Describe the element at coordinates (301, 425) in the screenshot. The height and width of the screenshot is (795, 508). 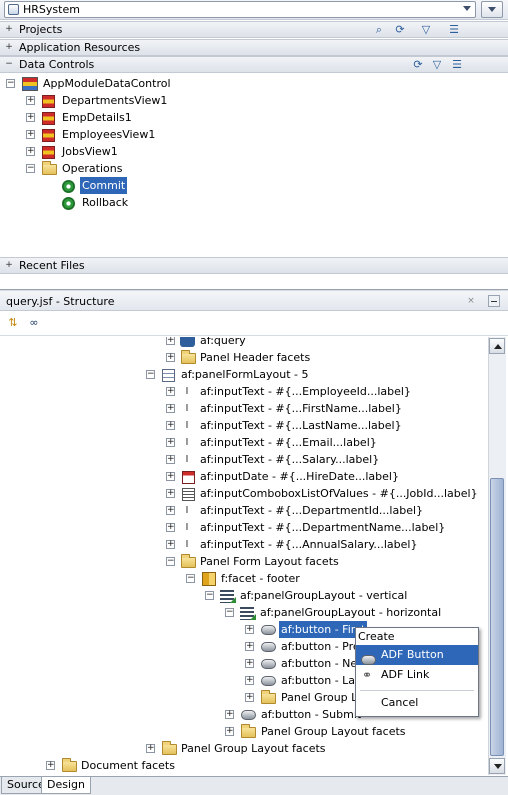
I see `tree-label: af:inputText - #{...LastName...label}` at that location.